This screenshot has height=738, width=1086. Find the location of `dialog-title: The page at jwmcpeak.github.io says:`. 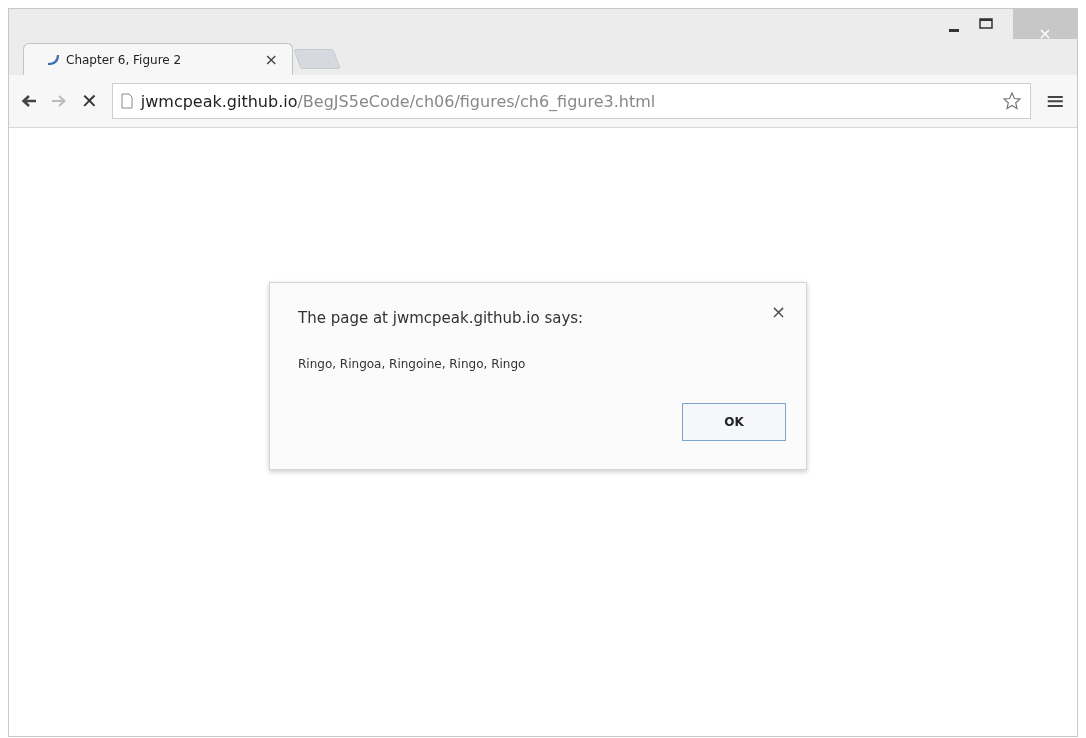

dialog-title: The page at jwmcpeak.github.io says: is located at coordinates (441, 318).